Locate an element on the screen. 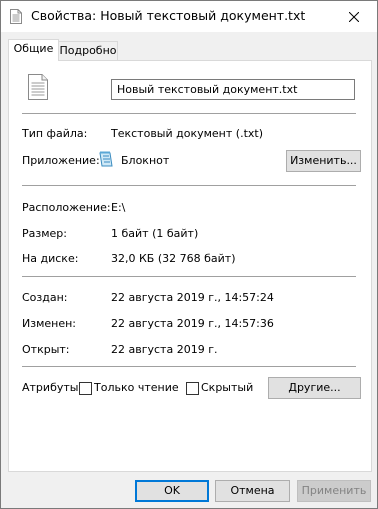 The width and height of the screenshot is (378, 509). hidden-label: Скрытый is located at coordinates (227, 387).